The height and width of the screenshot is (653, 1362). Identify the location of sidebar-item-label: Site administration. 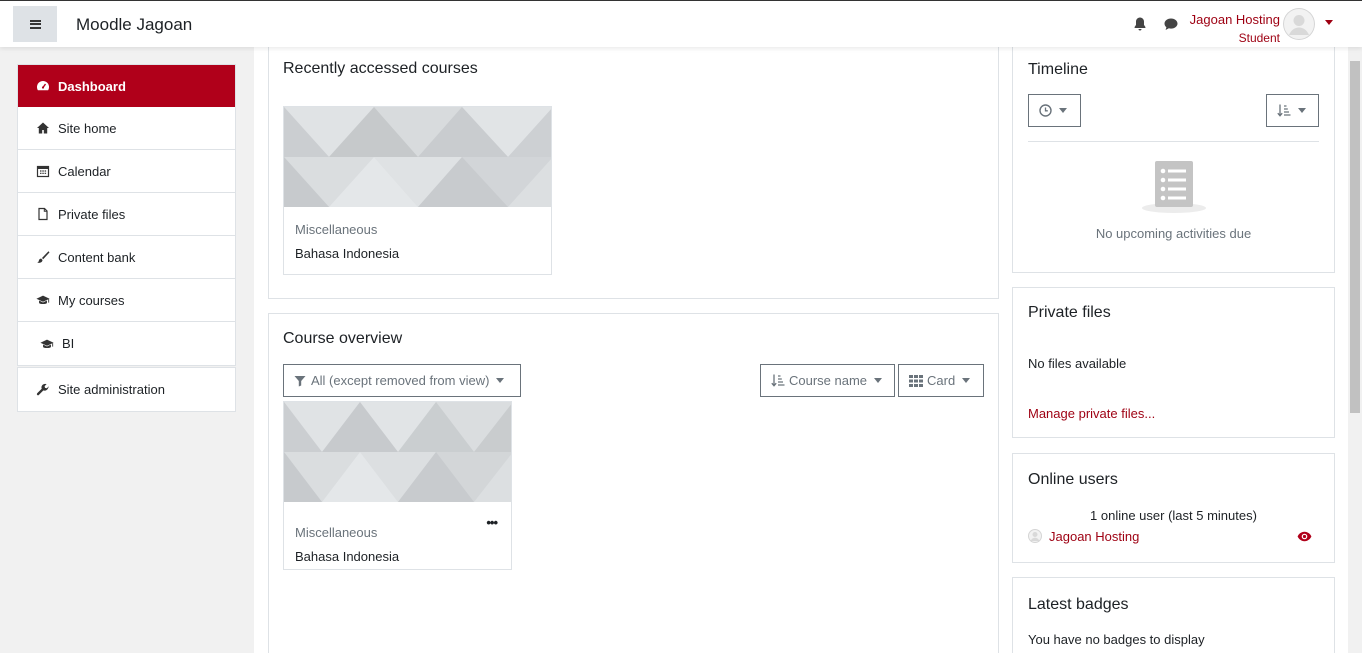
(111, 389).